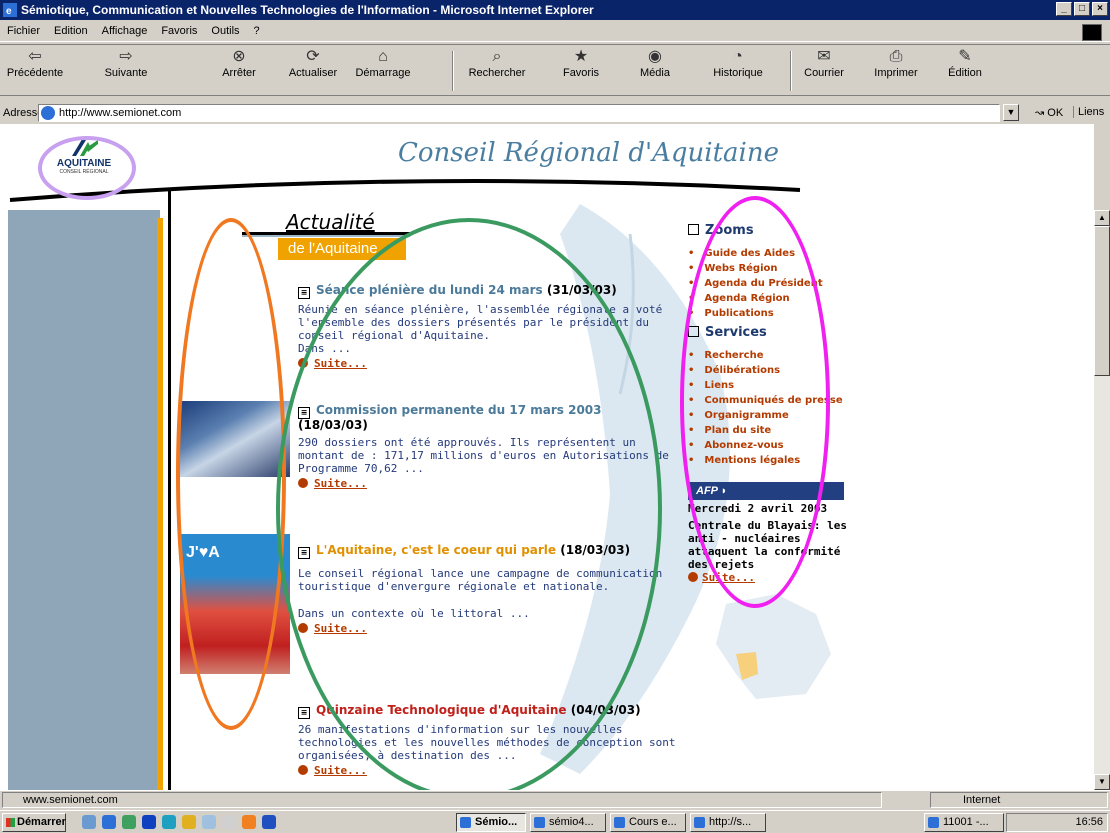  What do you see at coordinates (1102, 500) in the screenshot?
I see `vertical-scrollbar: ▲ ▼` at bounding box center [1102, 500].